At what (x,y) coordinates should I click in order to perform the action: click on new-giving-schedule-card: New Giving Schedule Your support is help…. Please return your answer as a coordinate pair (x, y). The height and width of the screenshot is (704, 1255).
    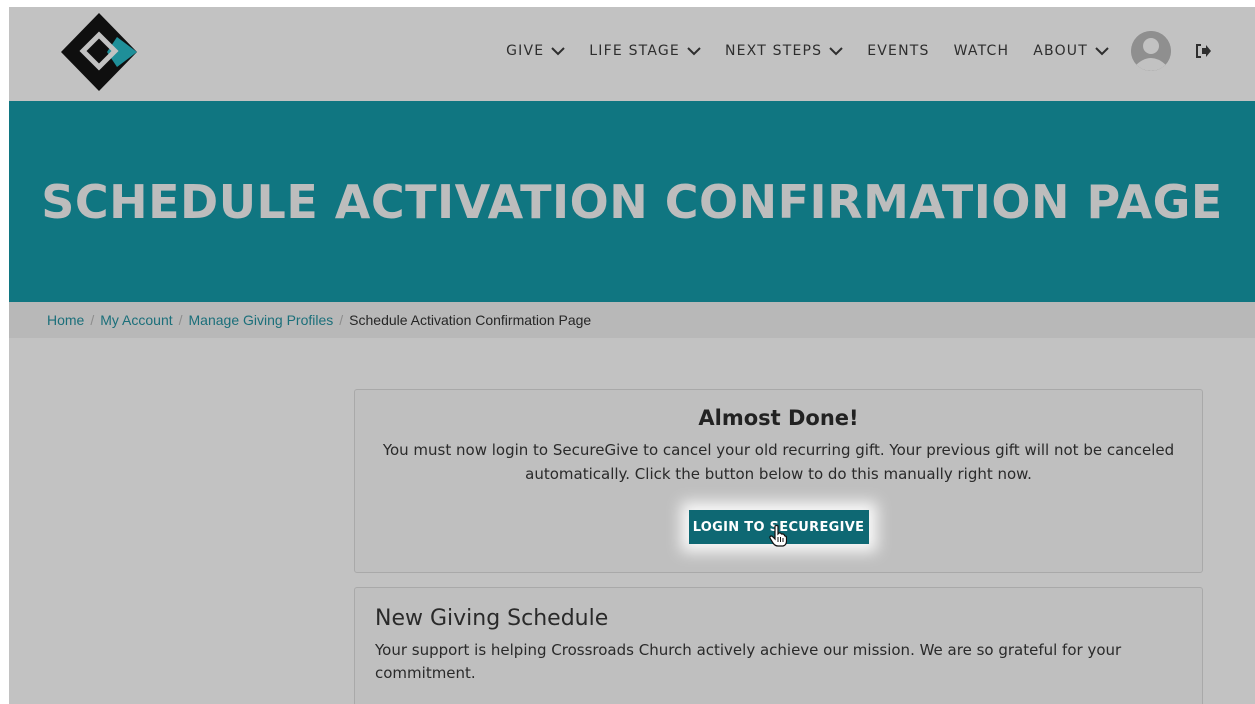
    Looking at the image, I should click on (778, 645).